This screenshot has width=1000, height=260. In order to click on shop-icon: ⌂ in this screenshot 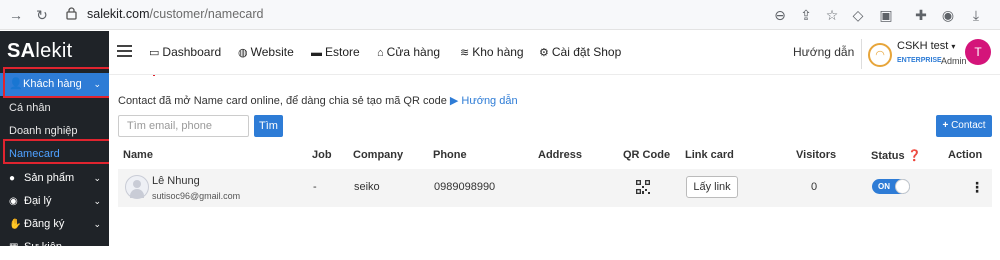, I will do `click(380, 53)`.